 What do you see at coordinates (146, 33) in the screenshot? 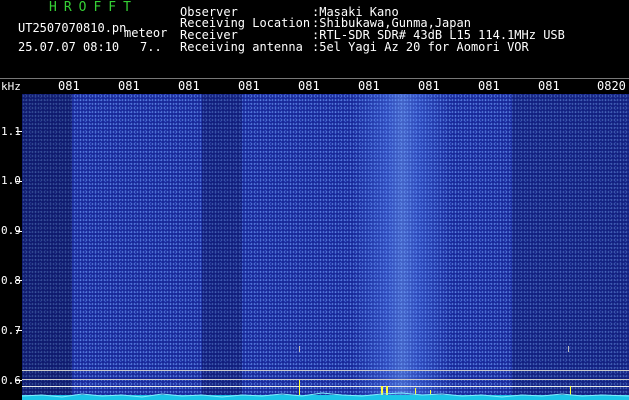
I see `event-type-label: meteor` at bounding box center [146, 33].